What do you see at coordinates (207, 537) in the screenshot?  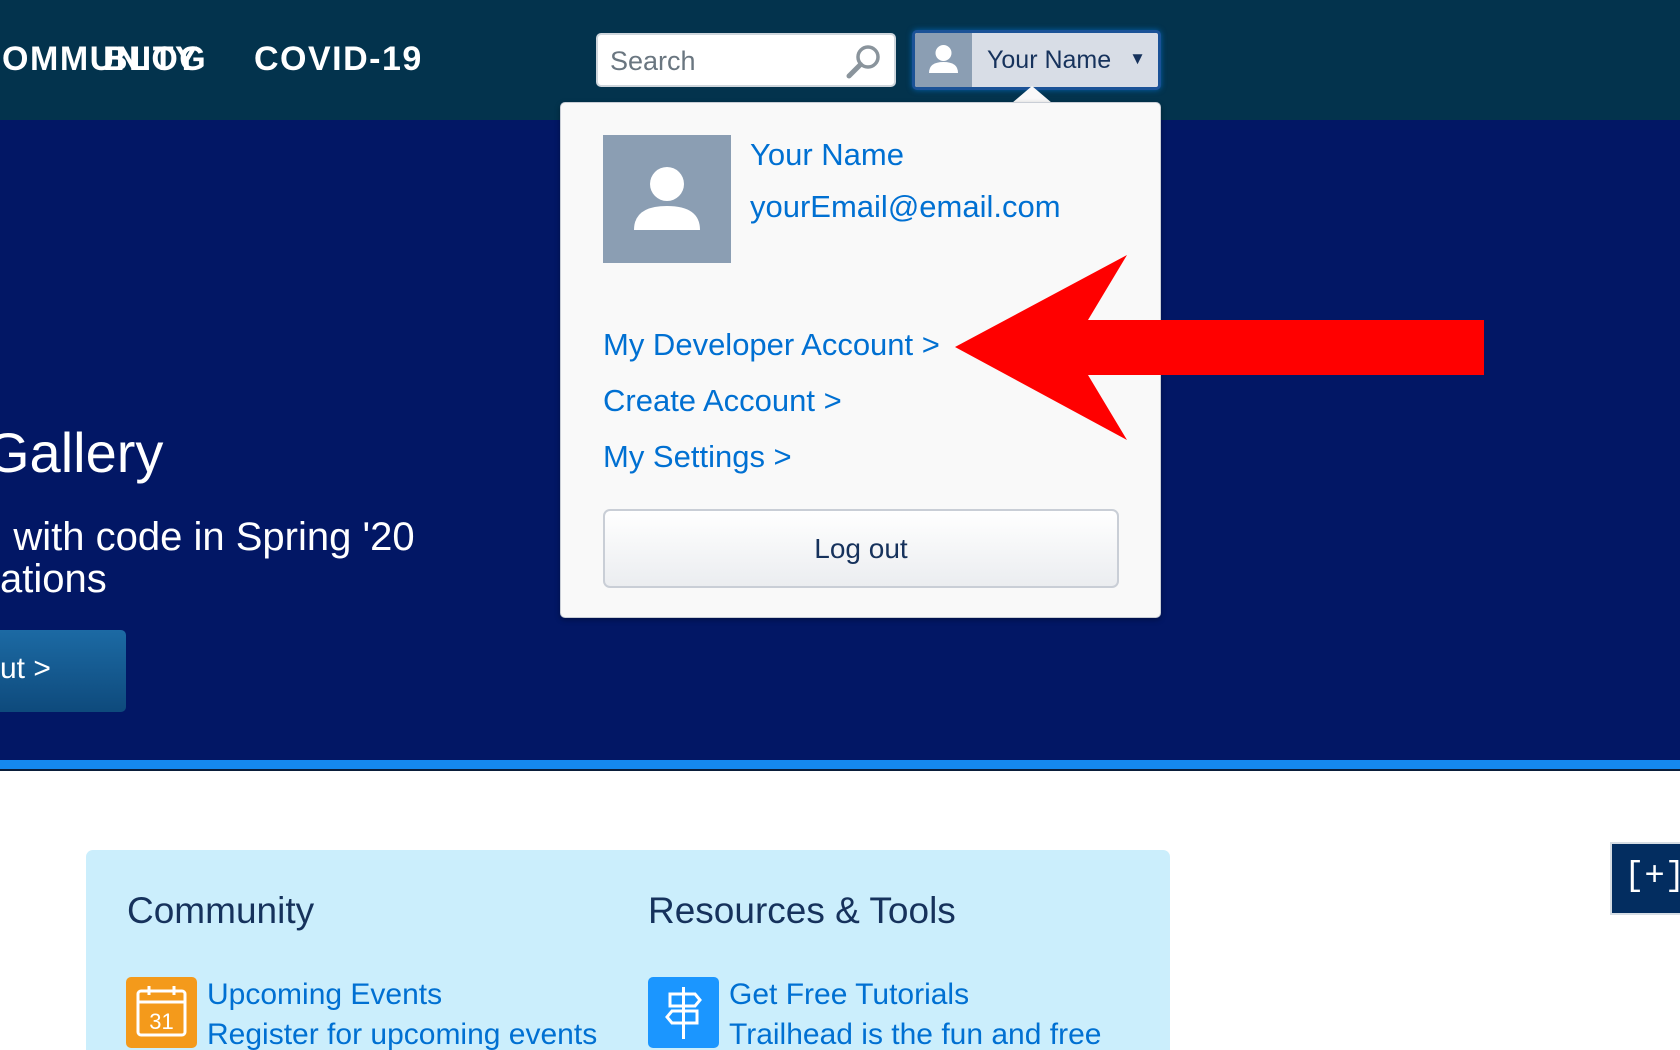 I see `hero-subtitle-line-1: n with code in Spring '20` at bounding box center [207, 537].